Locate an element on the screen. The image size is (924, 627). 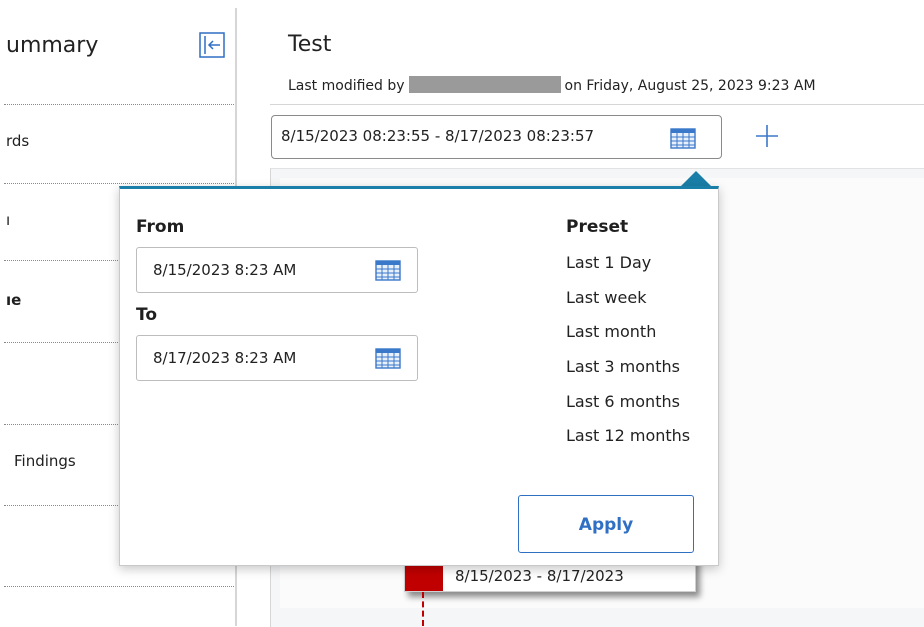
apply-button: Apply is located at coordinates (606, 524).